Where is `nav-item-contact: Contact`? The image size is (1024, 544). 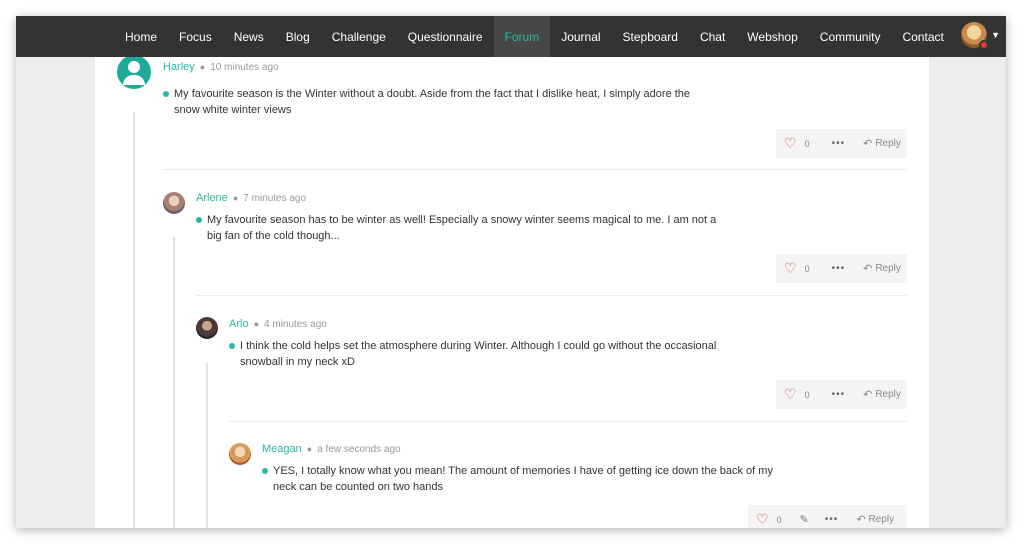 nav-item-contact: Contact is located at coordinates (922, 36).